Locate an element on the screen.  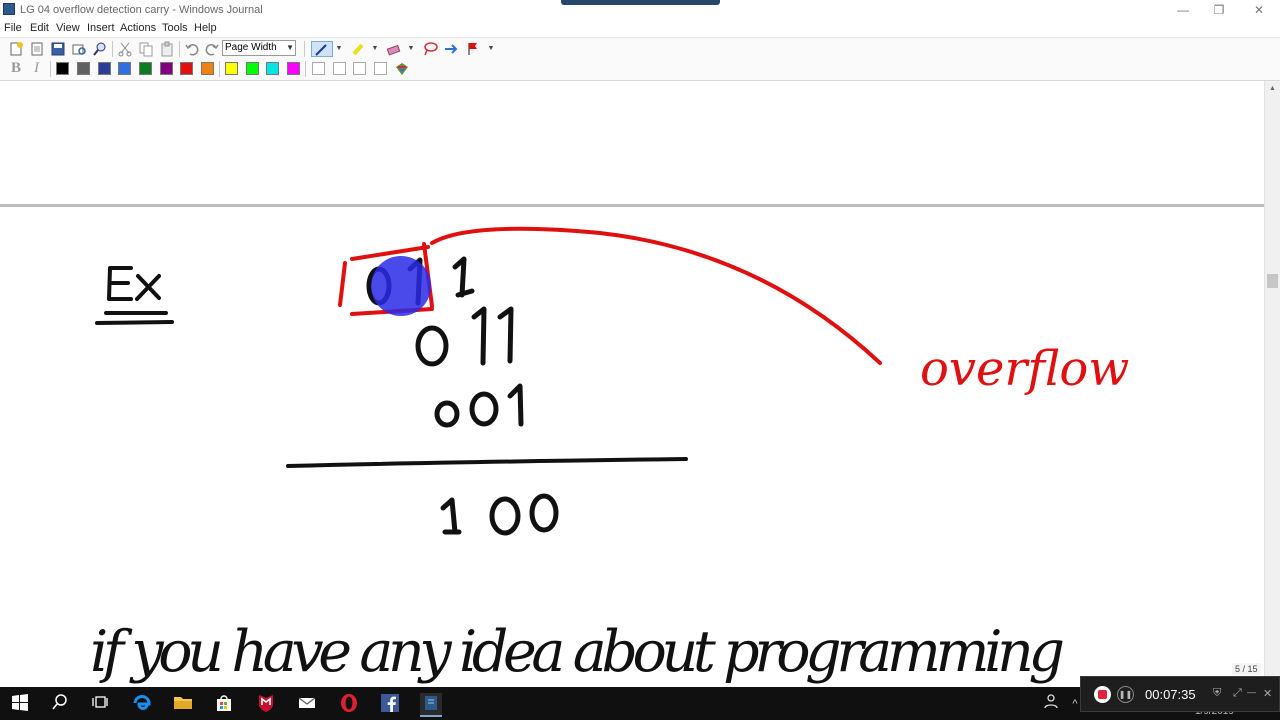
pen-settings-icon is located at coordinates (402, 69).